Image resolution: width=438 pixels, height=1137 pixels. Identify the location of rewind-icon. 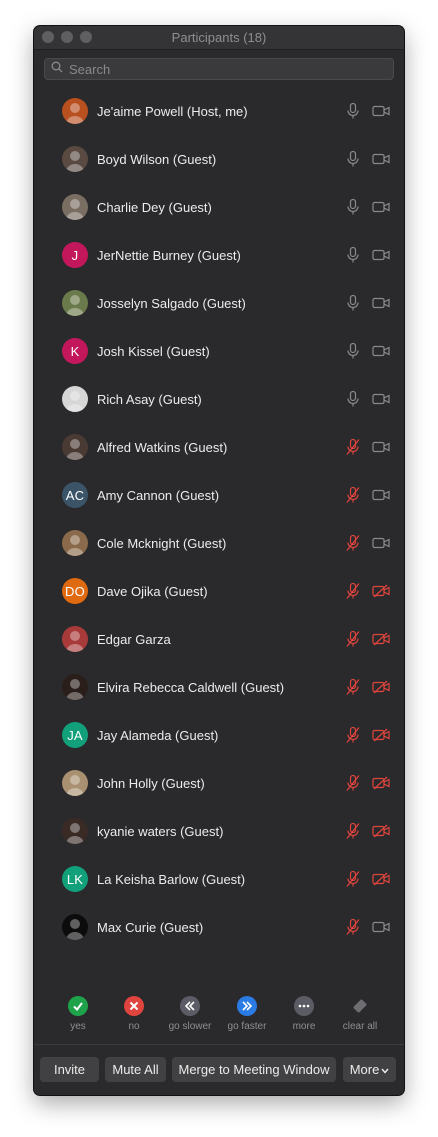
(190, 1006).